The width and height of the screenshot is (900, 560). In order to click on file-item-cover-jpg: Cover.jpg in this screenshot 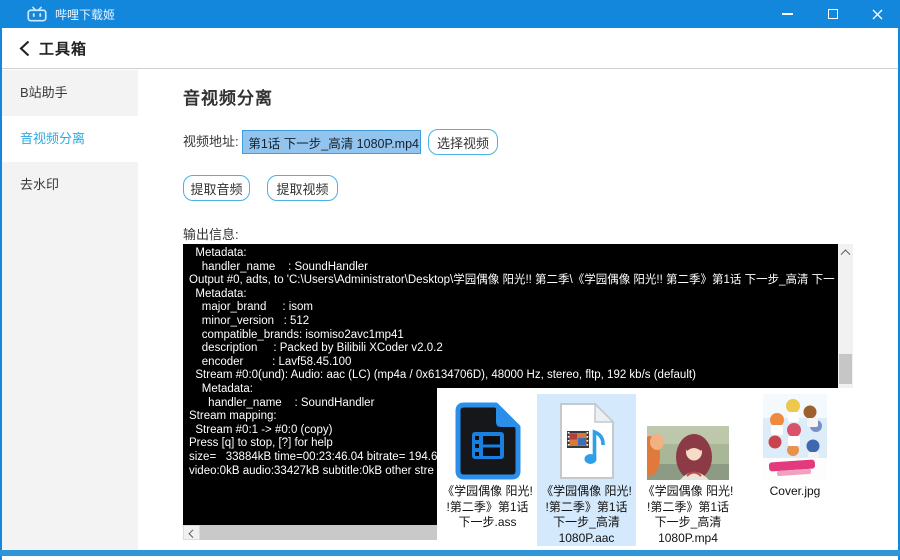, I will do `click(795, 447)`.